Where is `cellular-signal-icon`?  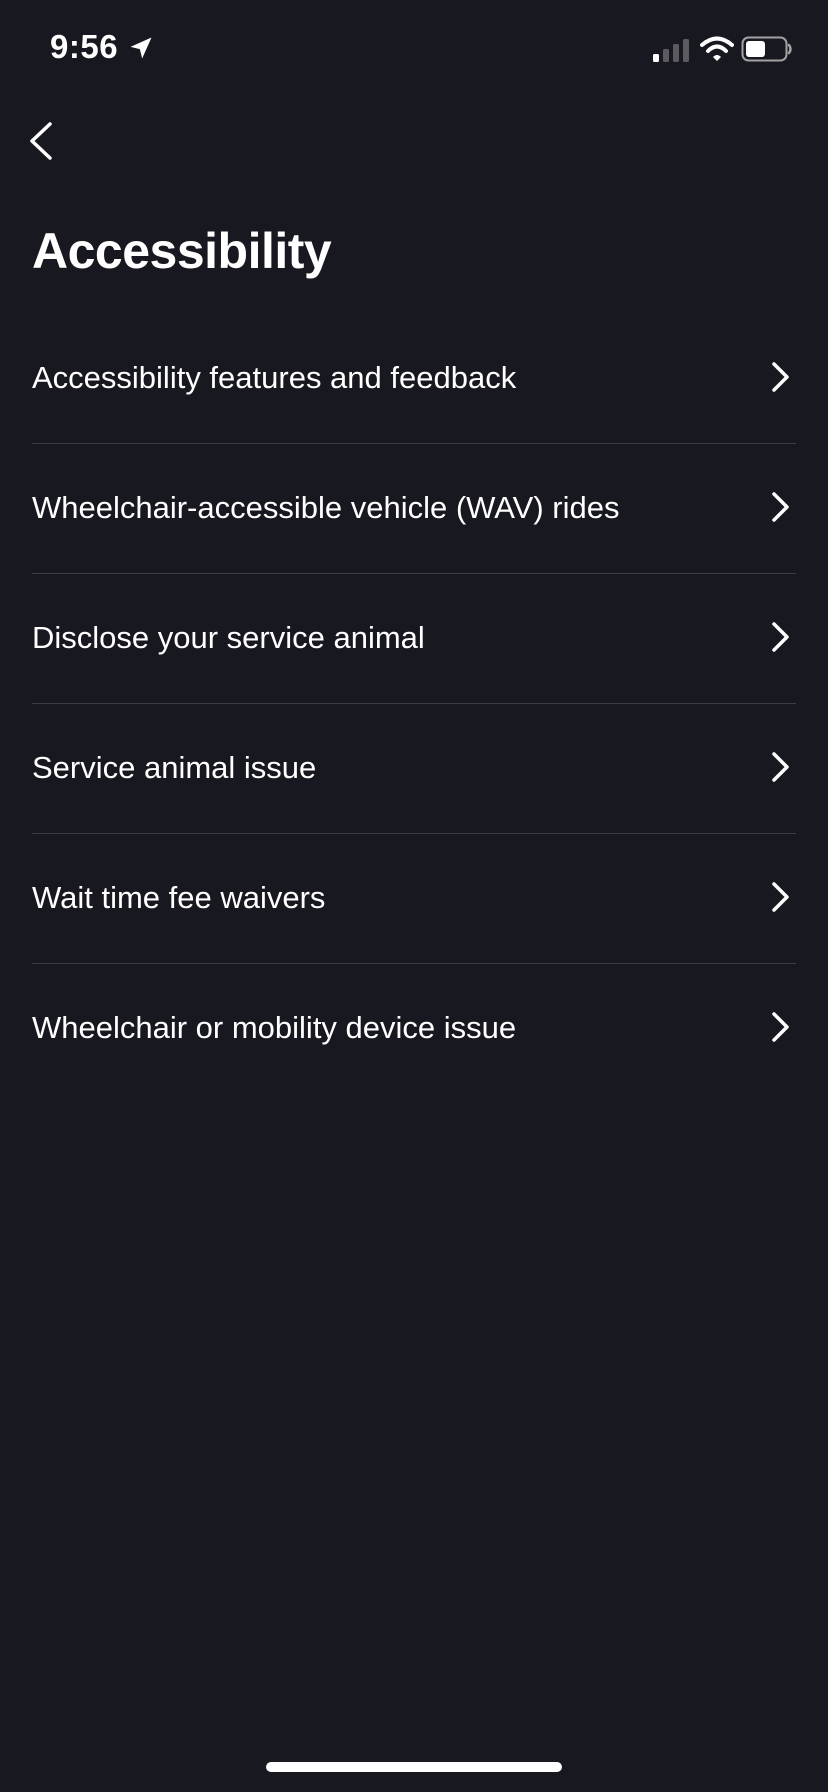
cellular-signal-icon is located at coordinates (671, 50).